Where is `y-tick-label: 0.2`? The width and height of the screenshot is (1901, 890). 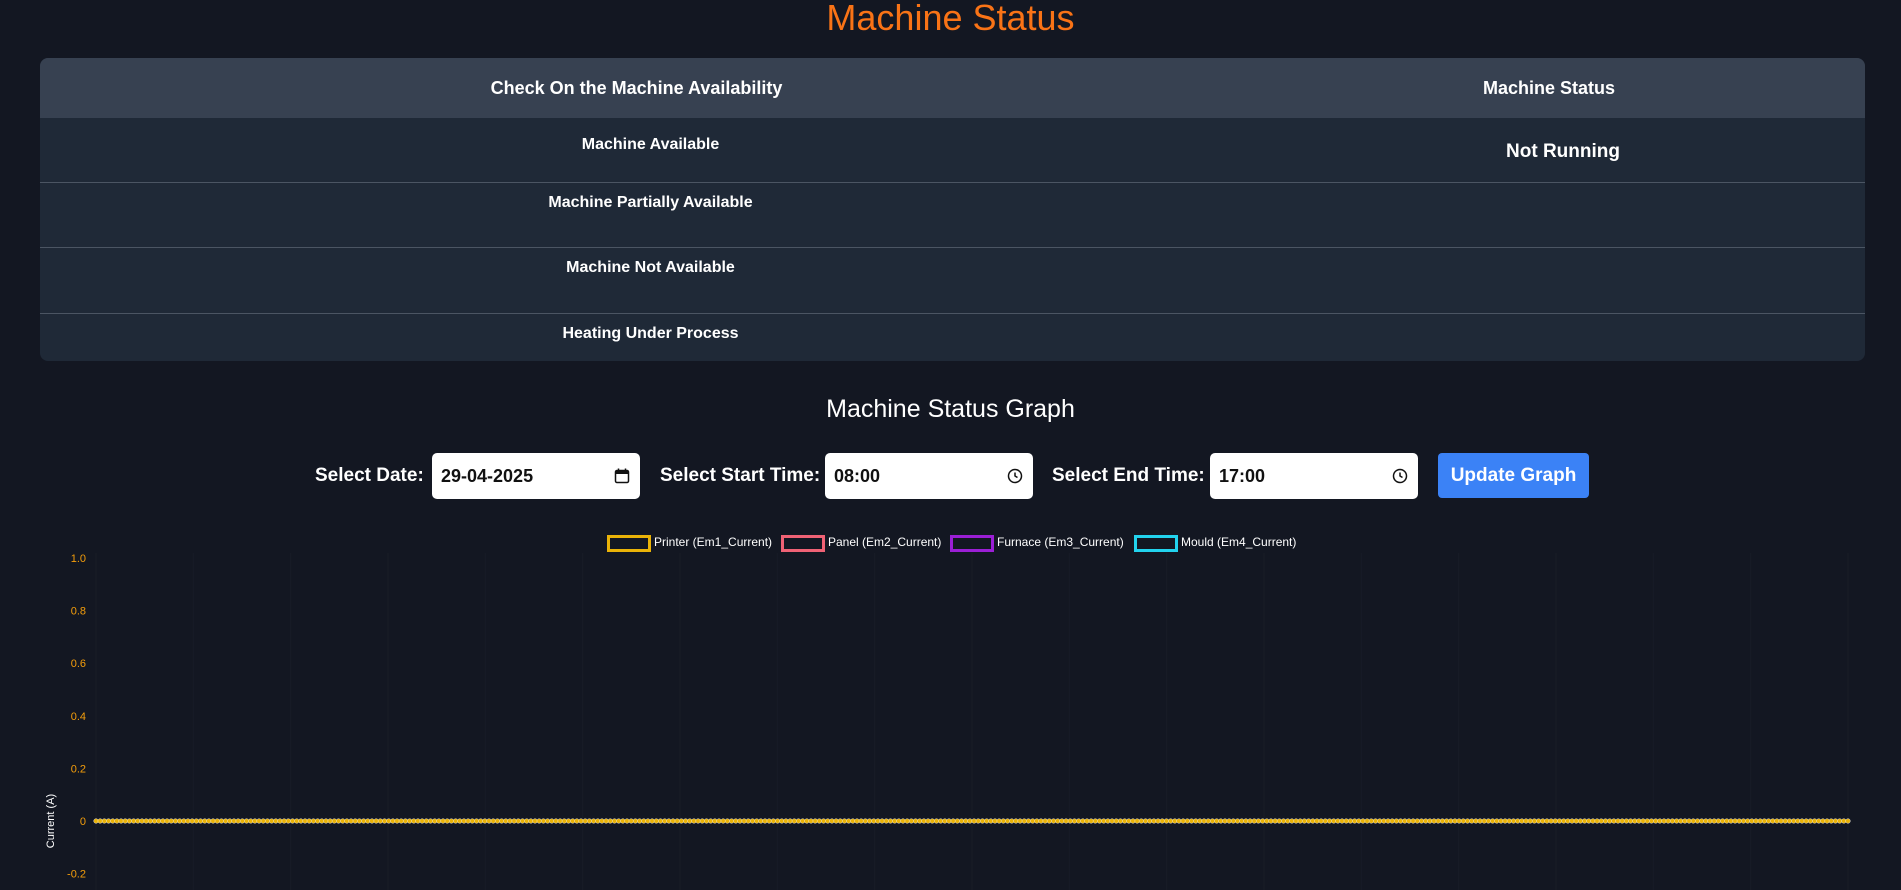
y-tick-label: 0.2 is located at coordinates (78, 769).